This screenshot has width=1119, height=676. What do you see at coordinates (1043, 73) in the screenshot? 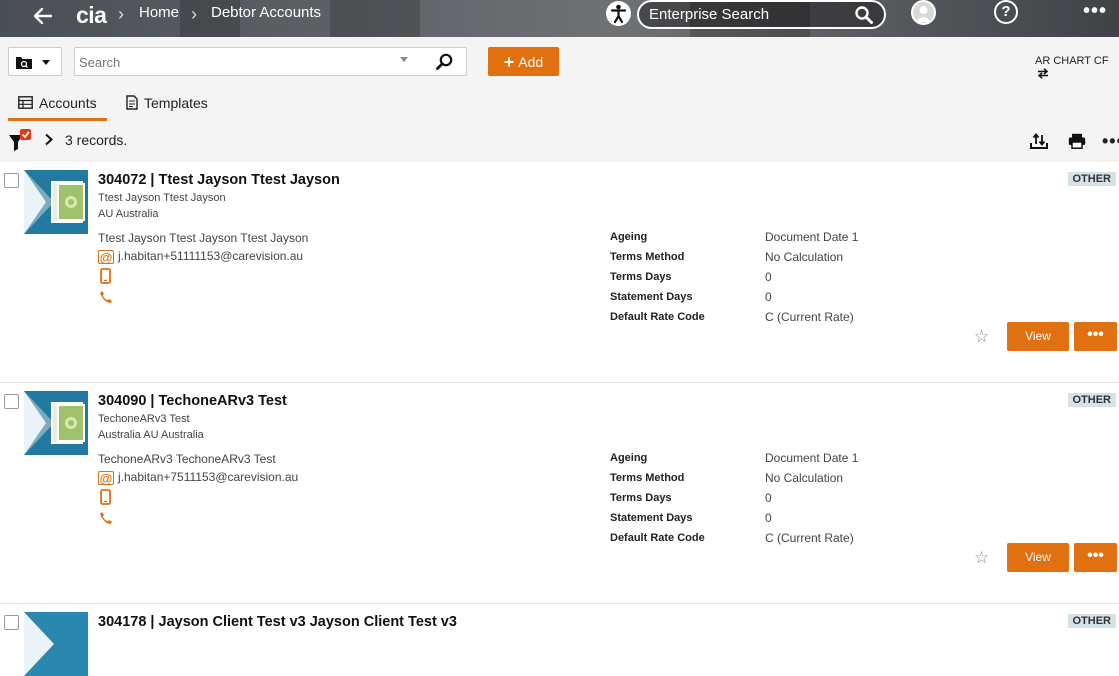
I see `swap-icon` at bounding box center [1043, 73].